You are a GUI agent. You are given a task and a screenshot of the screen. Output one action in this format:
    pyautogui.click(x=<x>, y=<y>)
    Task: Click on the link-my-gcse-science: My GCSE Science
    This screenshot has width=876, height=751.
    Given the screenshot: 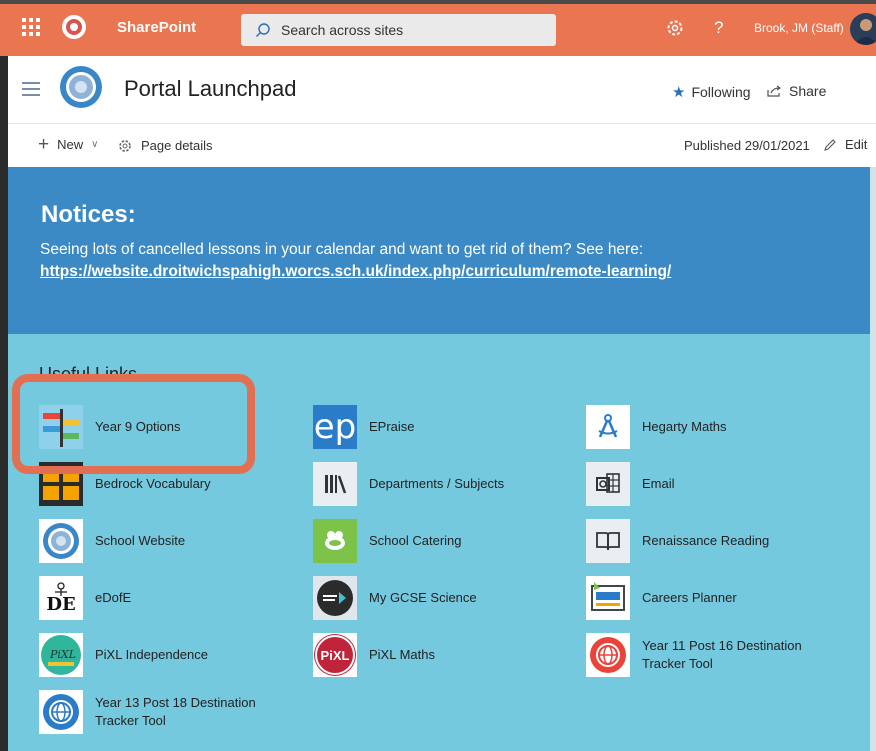 What is the action you would take?
    pyautogui.click(x=395, y=598)
    